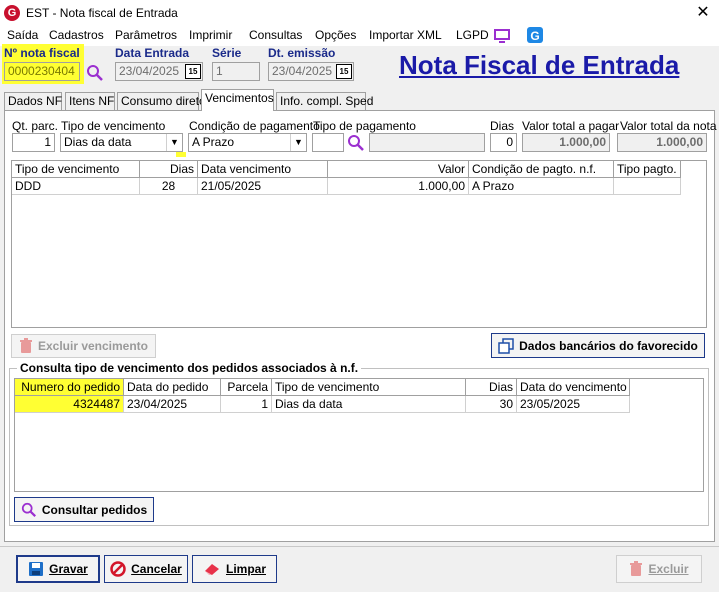 The width and height of the screenshot is (719, 592). I want to click on col-tipo-pagto: Tipo pagto., so click(647, 169).